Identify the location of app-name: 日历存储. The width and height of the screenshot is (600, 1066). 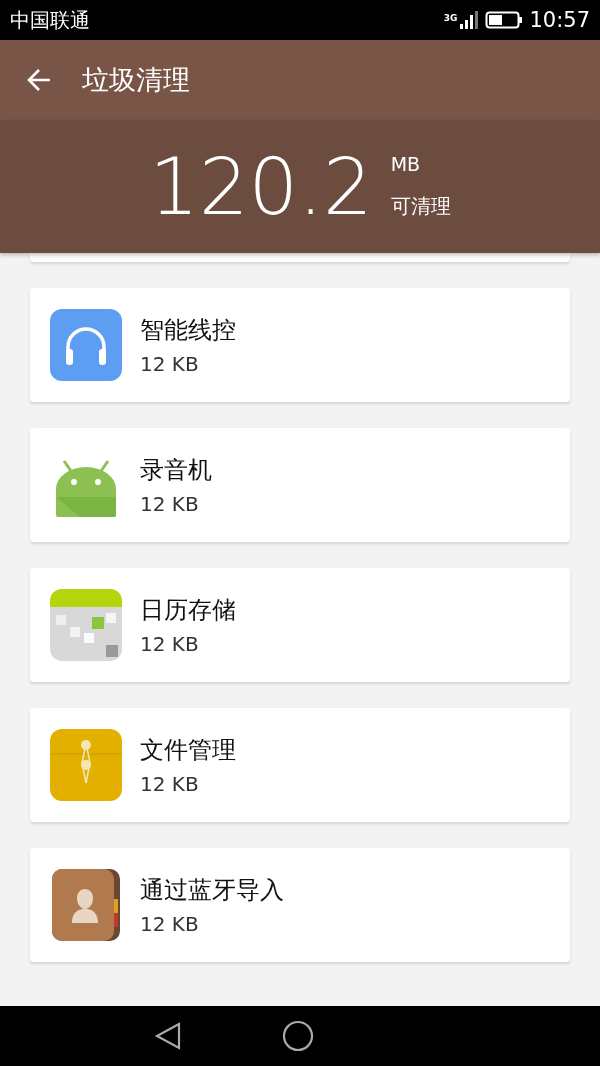
(188, 610).